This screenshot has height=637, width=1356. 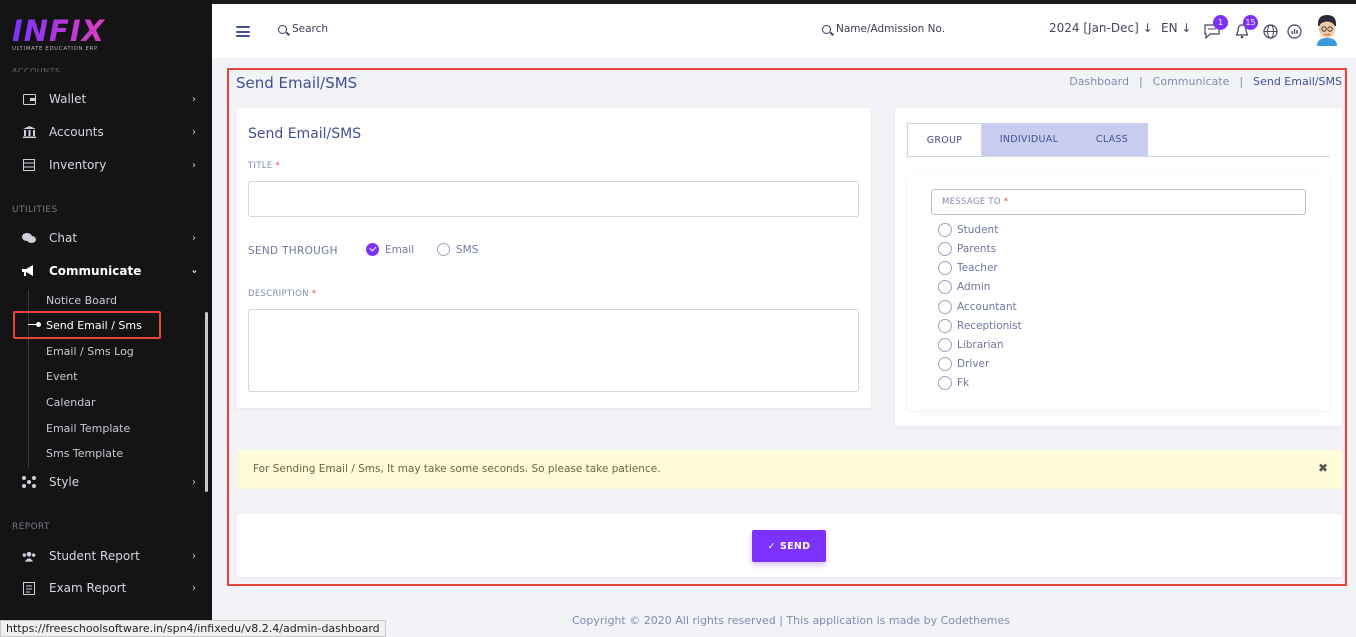 I want to click on recipient-option-teacher: Teacher, so click(x=968, y=268).